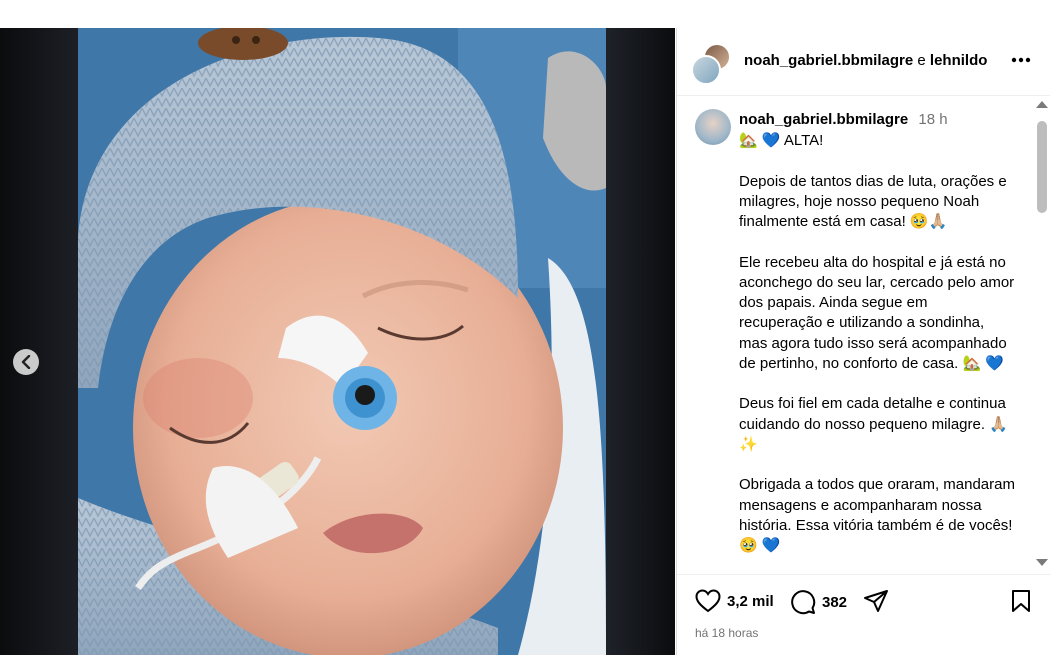  Describe the element at coordinates (525, 14) in the screenshot. I see `top-strip` at that location.